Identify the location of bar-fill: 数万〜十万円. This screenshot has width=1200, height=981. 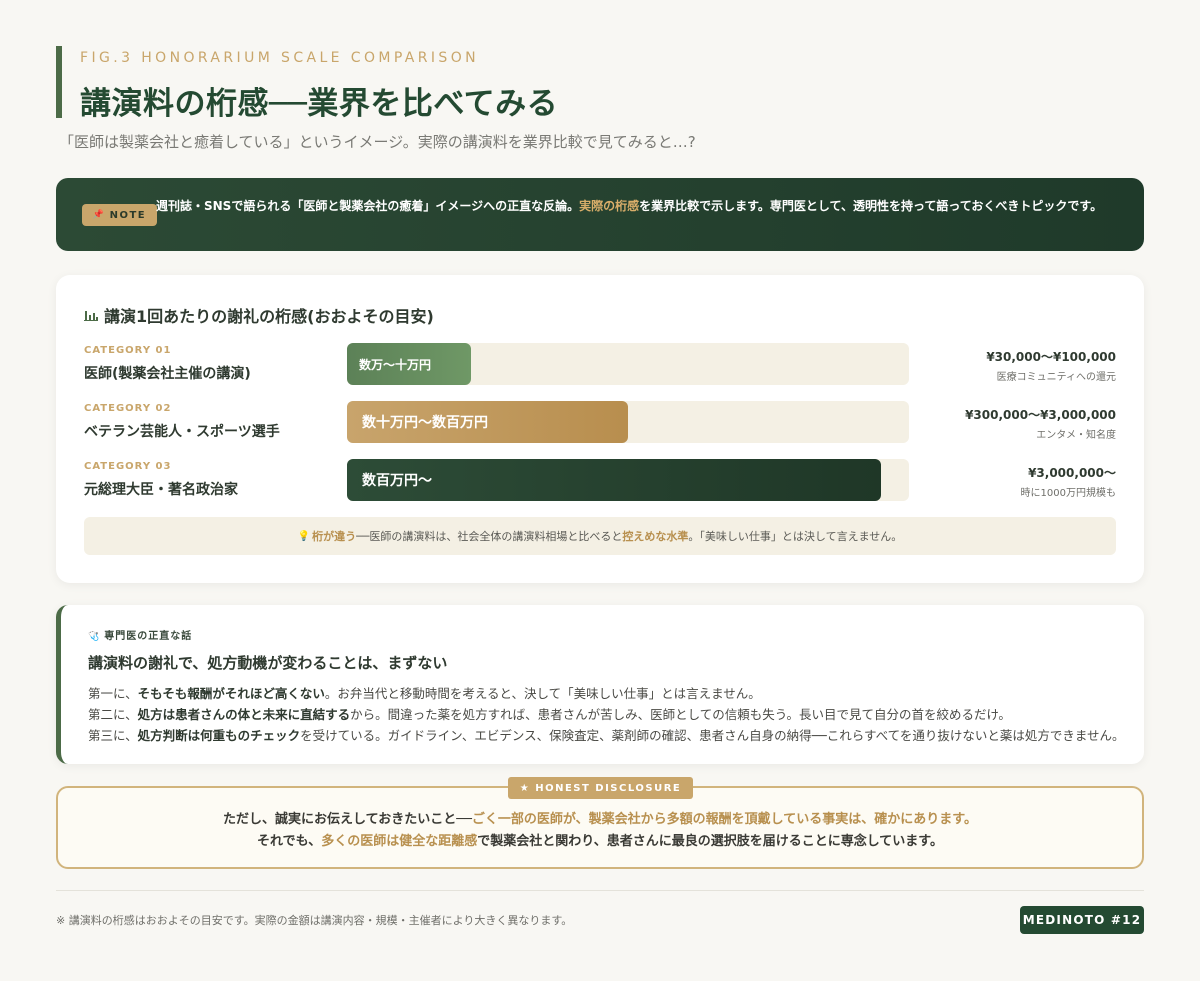
(409, 364).